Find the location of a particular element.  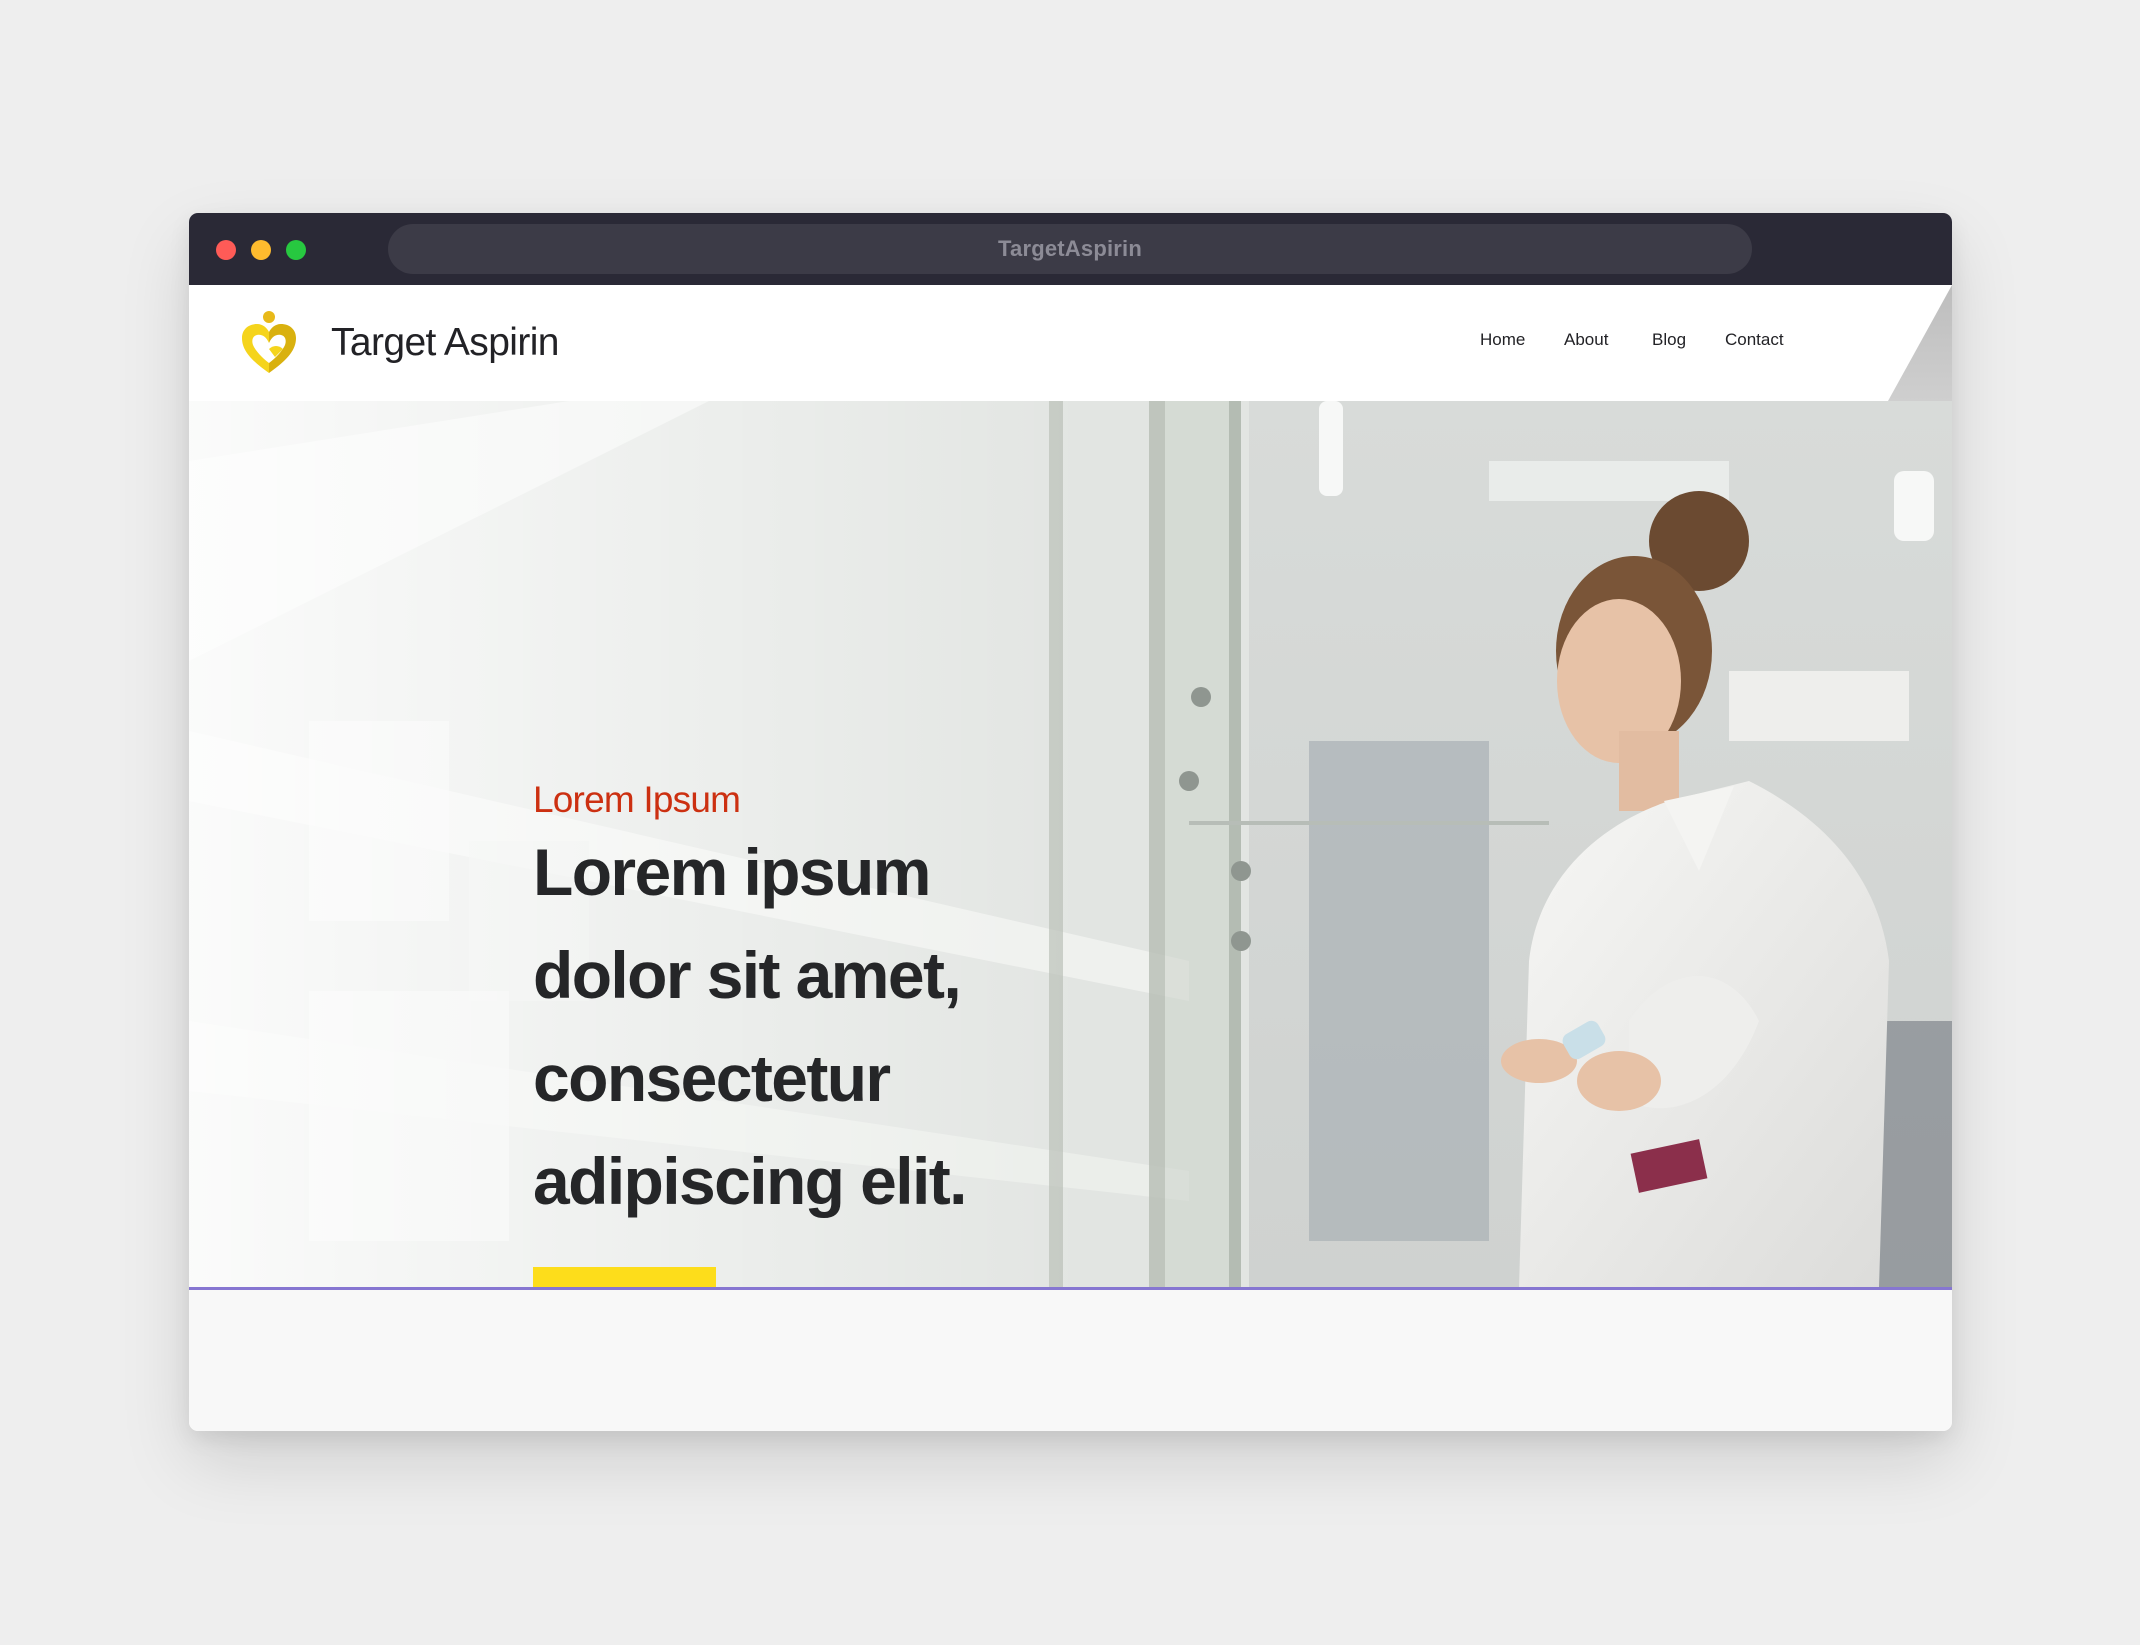

close-window-dot-icon is located at coordinates (226, 250).